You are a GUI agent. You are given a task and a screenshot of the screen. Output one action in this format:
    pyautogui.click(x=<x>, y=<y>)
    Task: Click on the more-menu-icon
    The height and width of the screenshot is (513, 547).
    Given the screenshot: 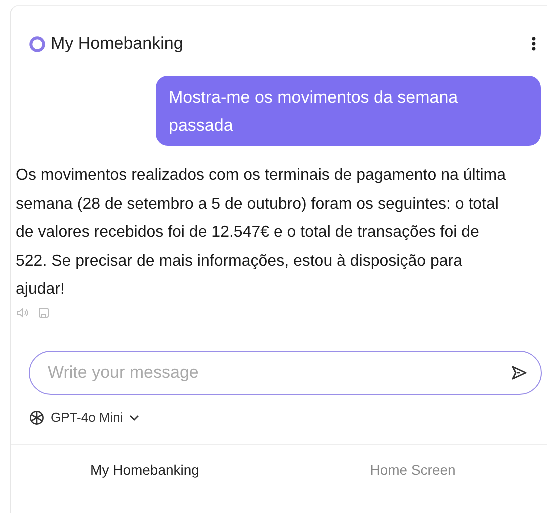 What is the action you would take?
    pyautogui.click(x=534, y=44)
    